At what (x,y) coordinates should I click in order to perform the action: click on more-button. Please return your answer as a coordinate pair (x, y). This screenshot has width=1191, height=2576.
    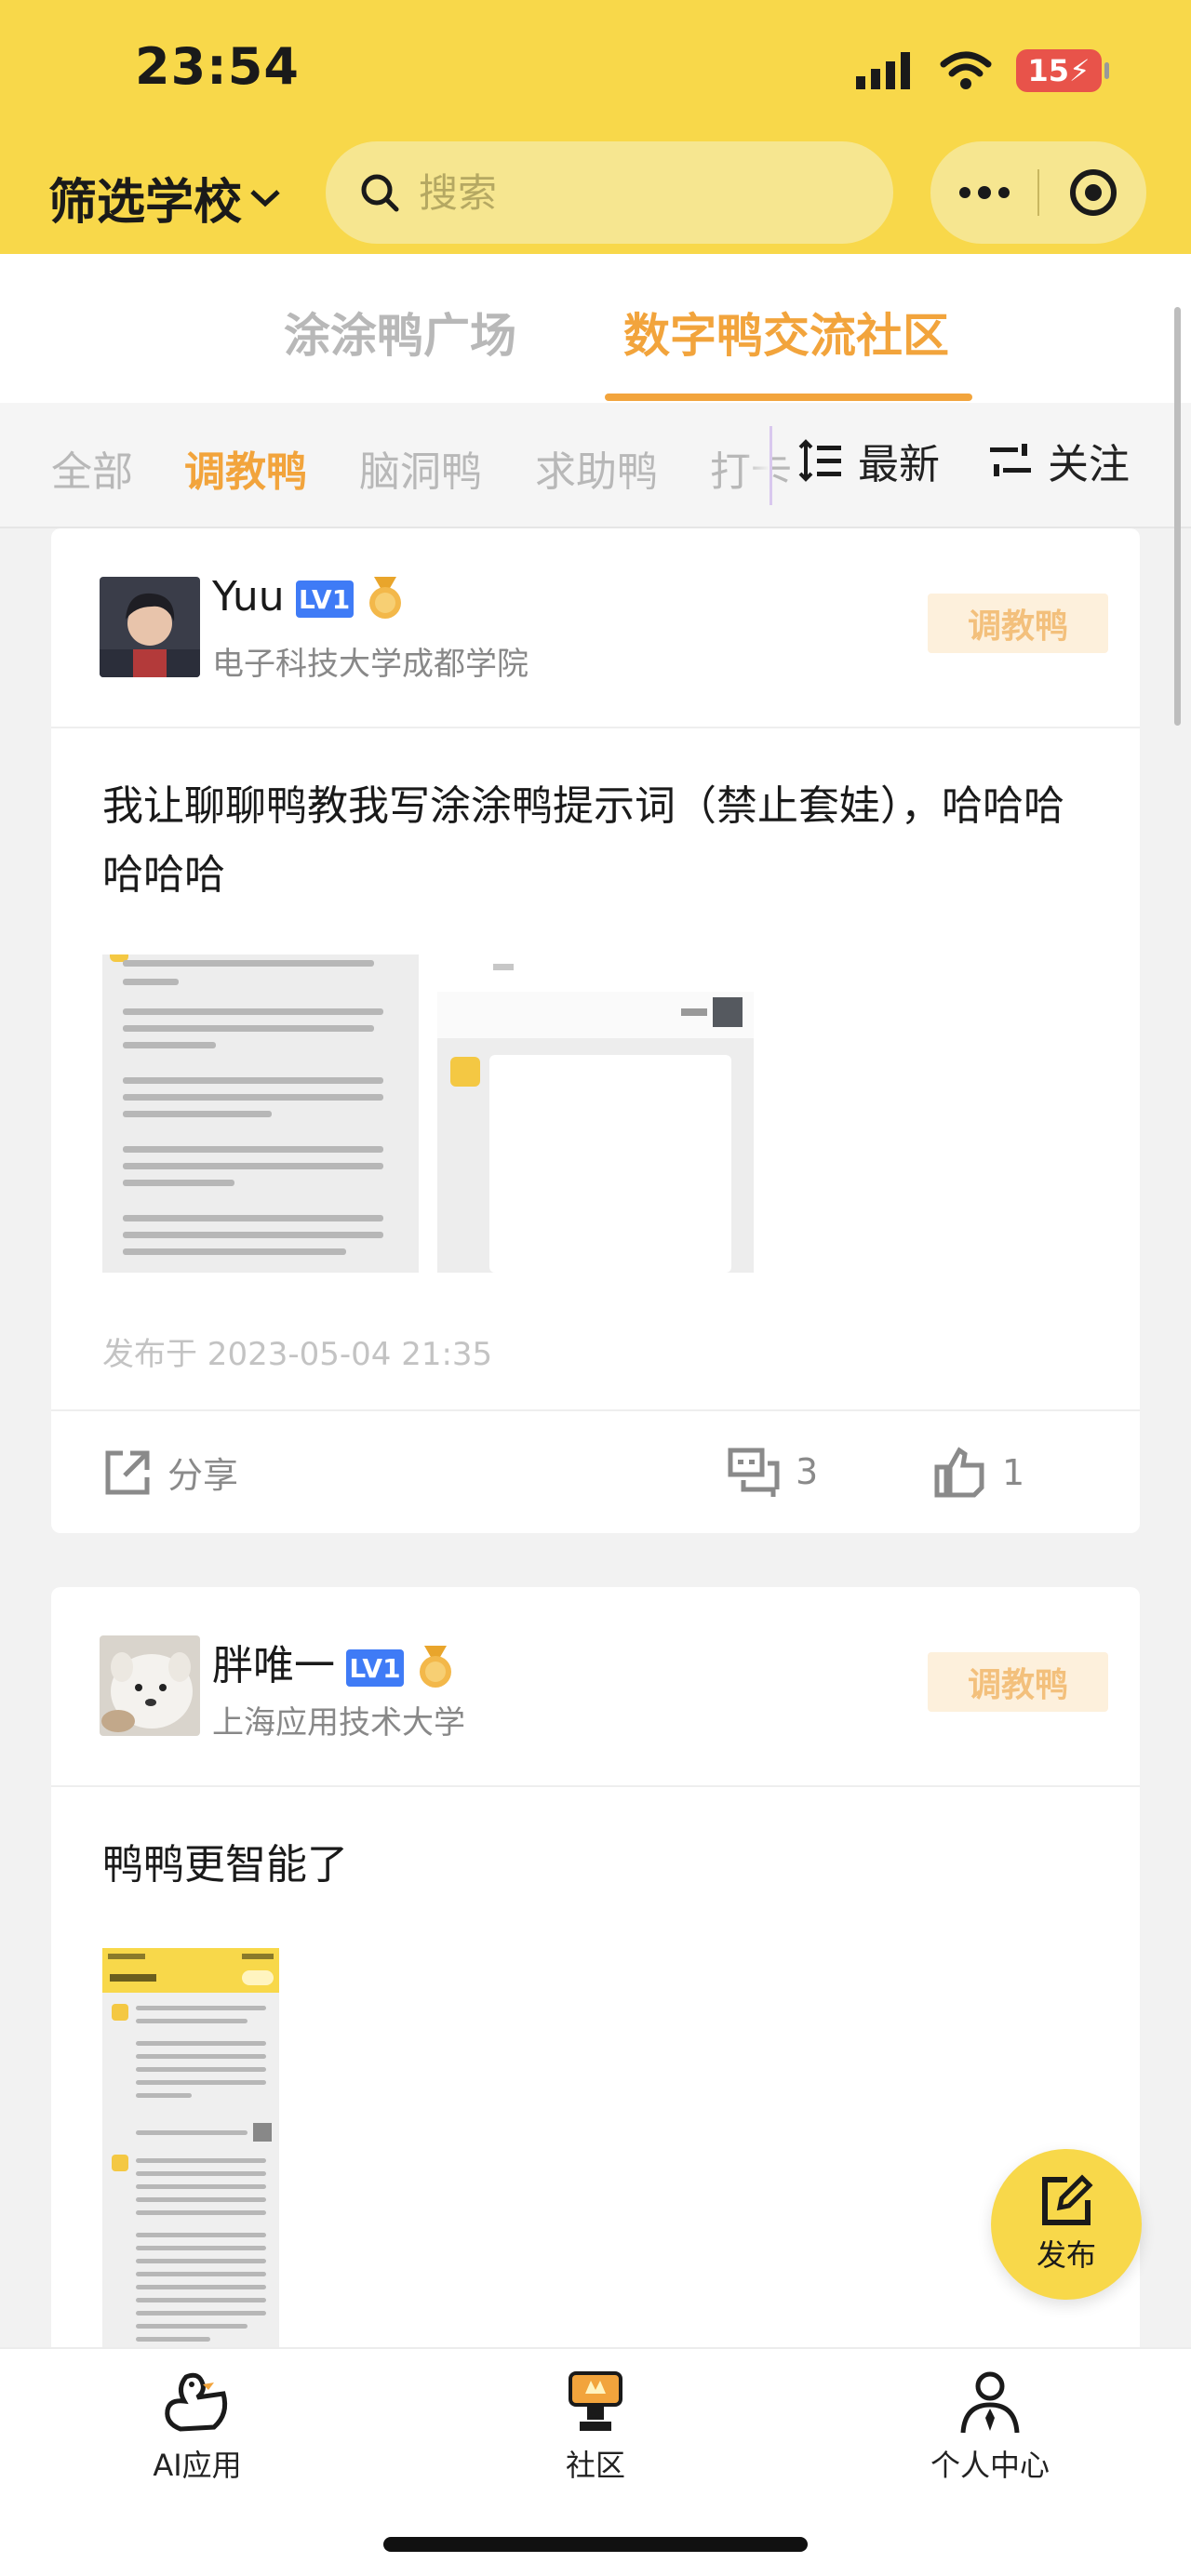
    Looking at the image, I should click on (983, 192).